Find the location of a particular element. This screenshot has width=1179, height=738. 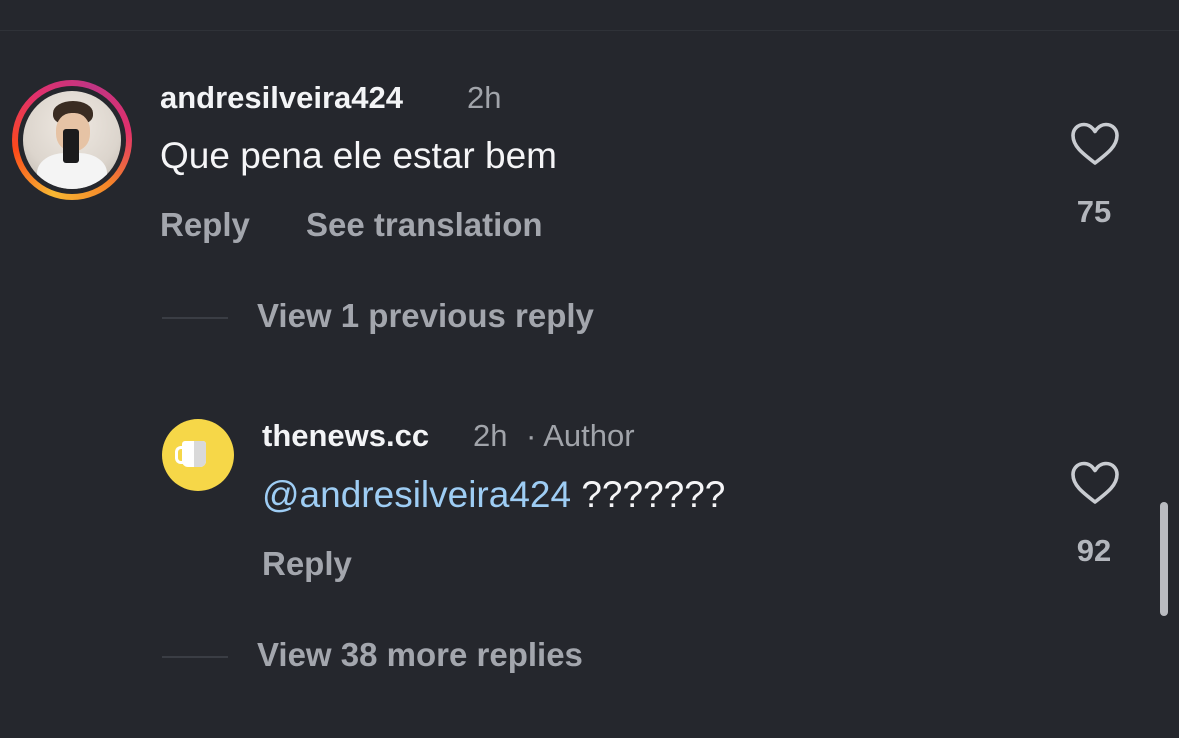

view-previous-replies-button: View 1 previous reply is located at coordinates (425, 316).